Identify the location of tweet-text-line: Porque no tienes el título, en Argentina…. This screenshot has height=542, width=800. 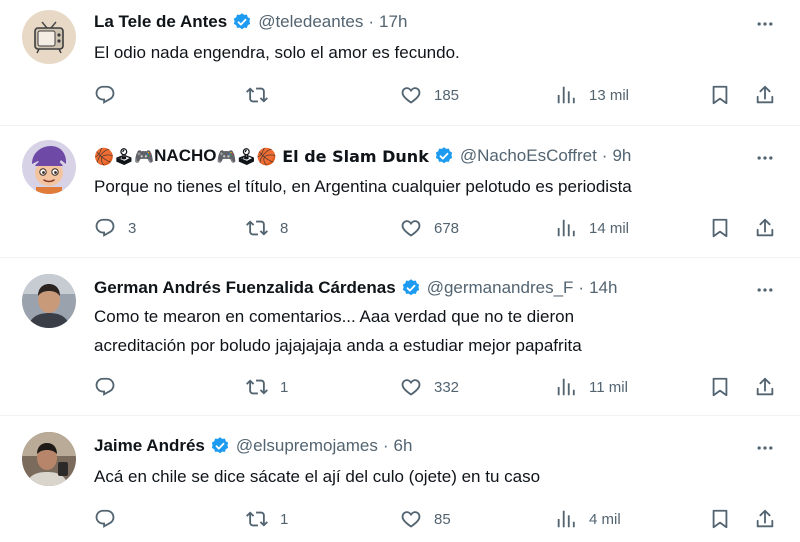
(363, 186).